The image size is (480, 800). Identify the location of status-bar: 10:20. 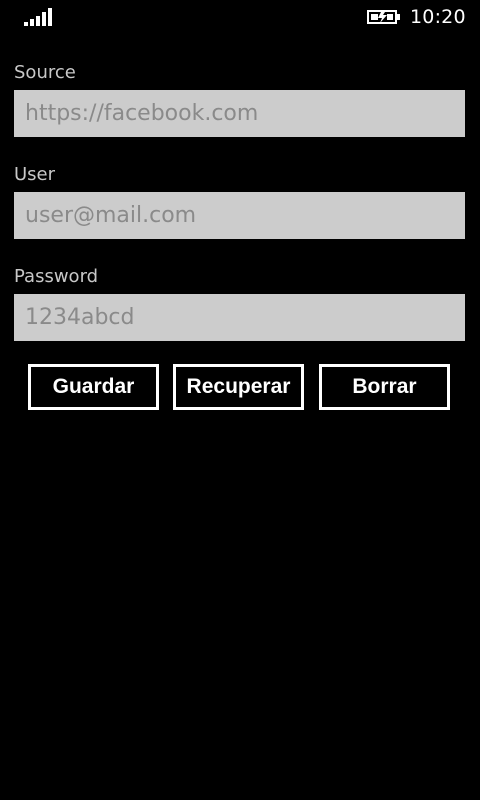
(240, 17).